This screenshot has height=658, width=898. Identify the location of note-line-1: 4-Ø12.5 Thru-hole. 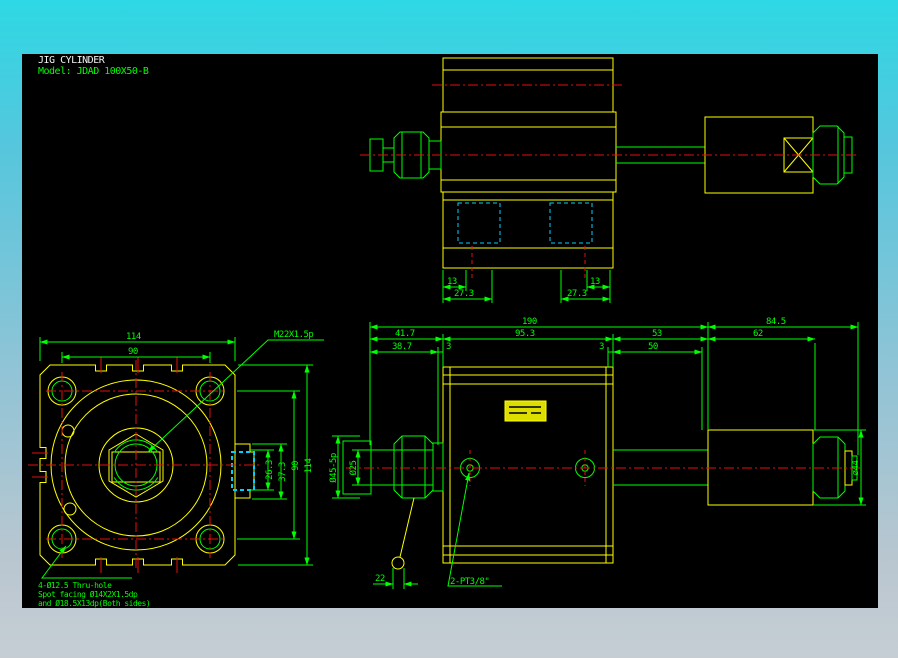
(75, 585).